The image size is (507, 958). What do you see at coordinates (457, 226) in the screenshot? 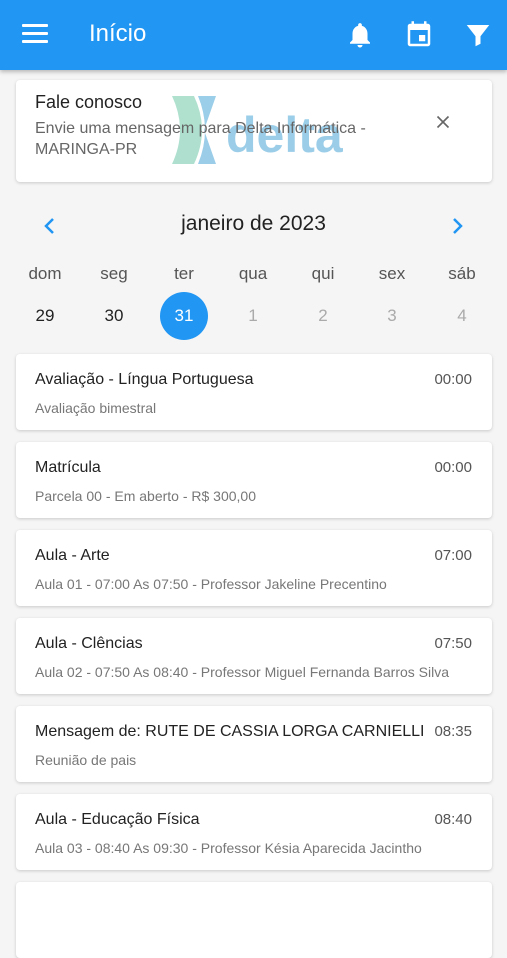
I see `chevron-right-icon` at bounding box center [457, 226].